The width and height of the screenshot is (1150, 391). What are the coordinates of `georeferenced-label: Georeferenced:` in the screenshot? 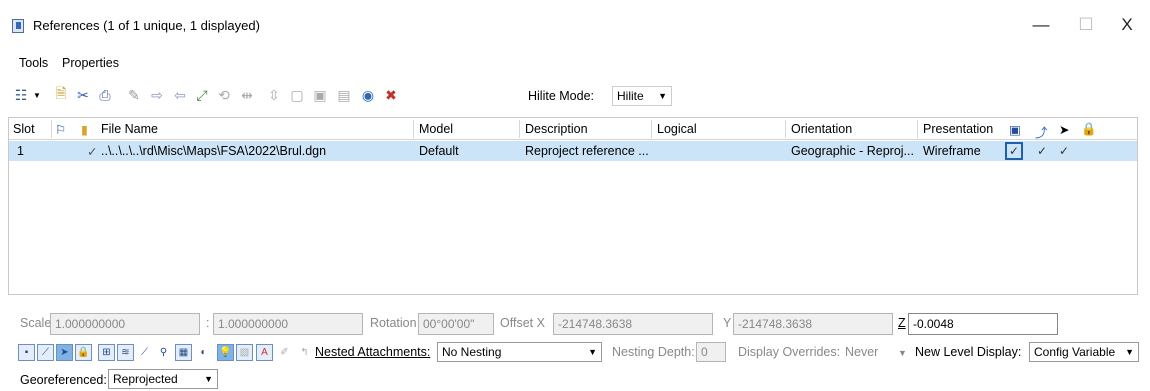 It's located at (63, 380).